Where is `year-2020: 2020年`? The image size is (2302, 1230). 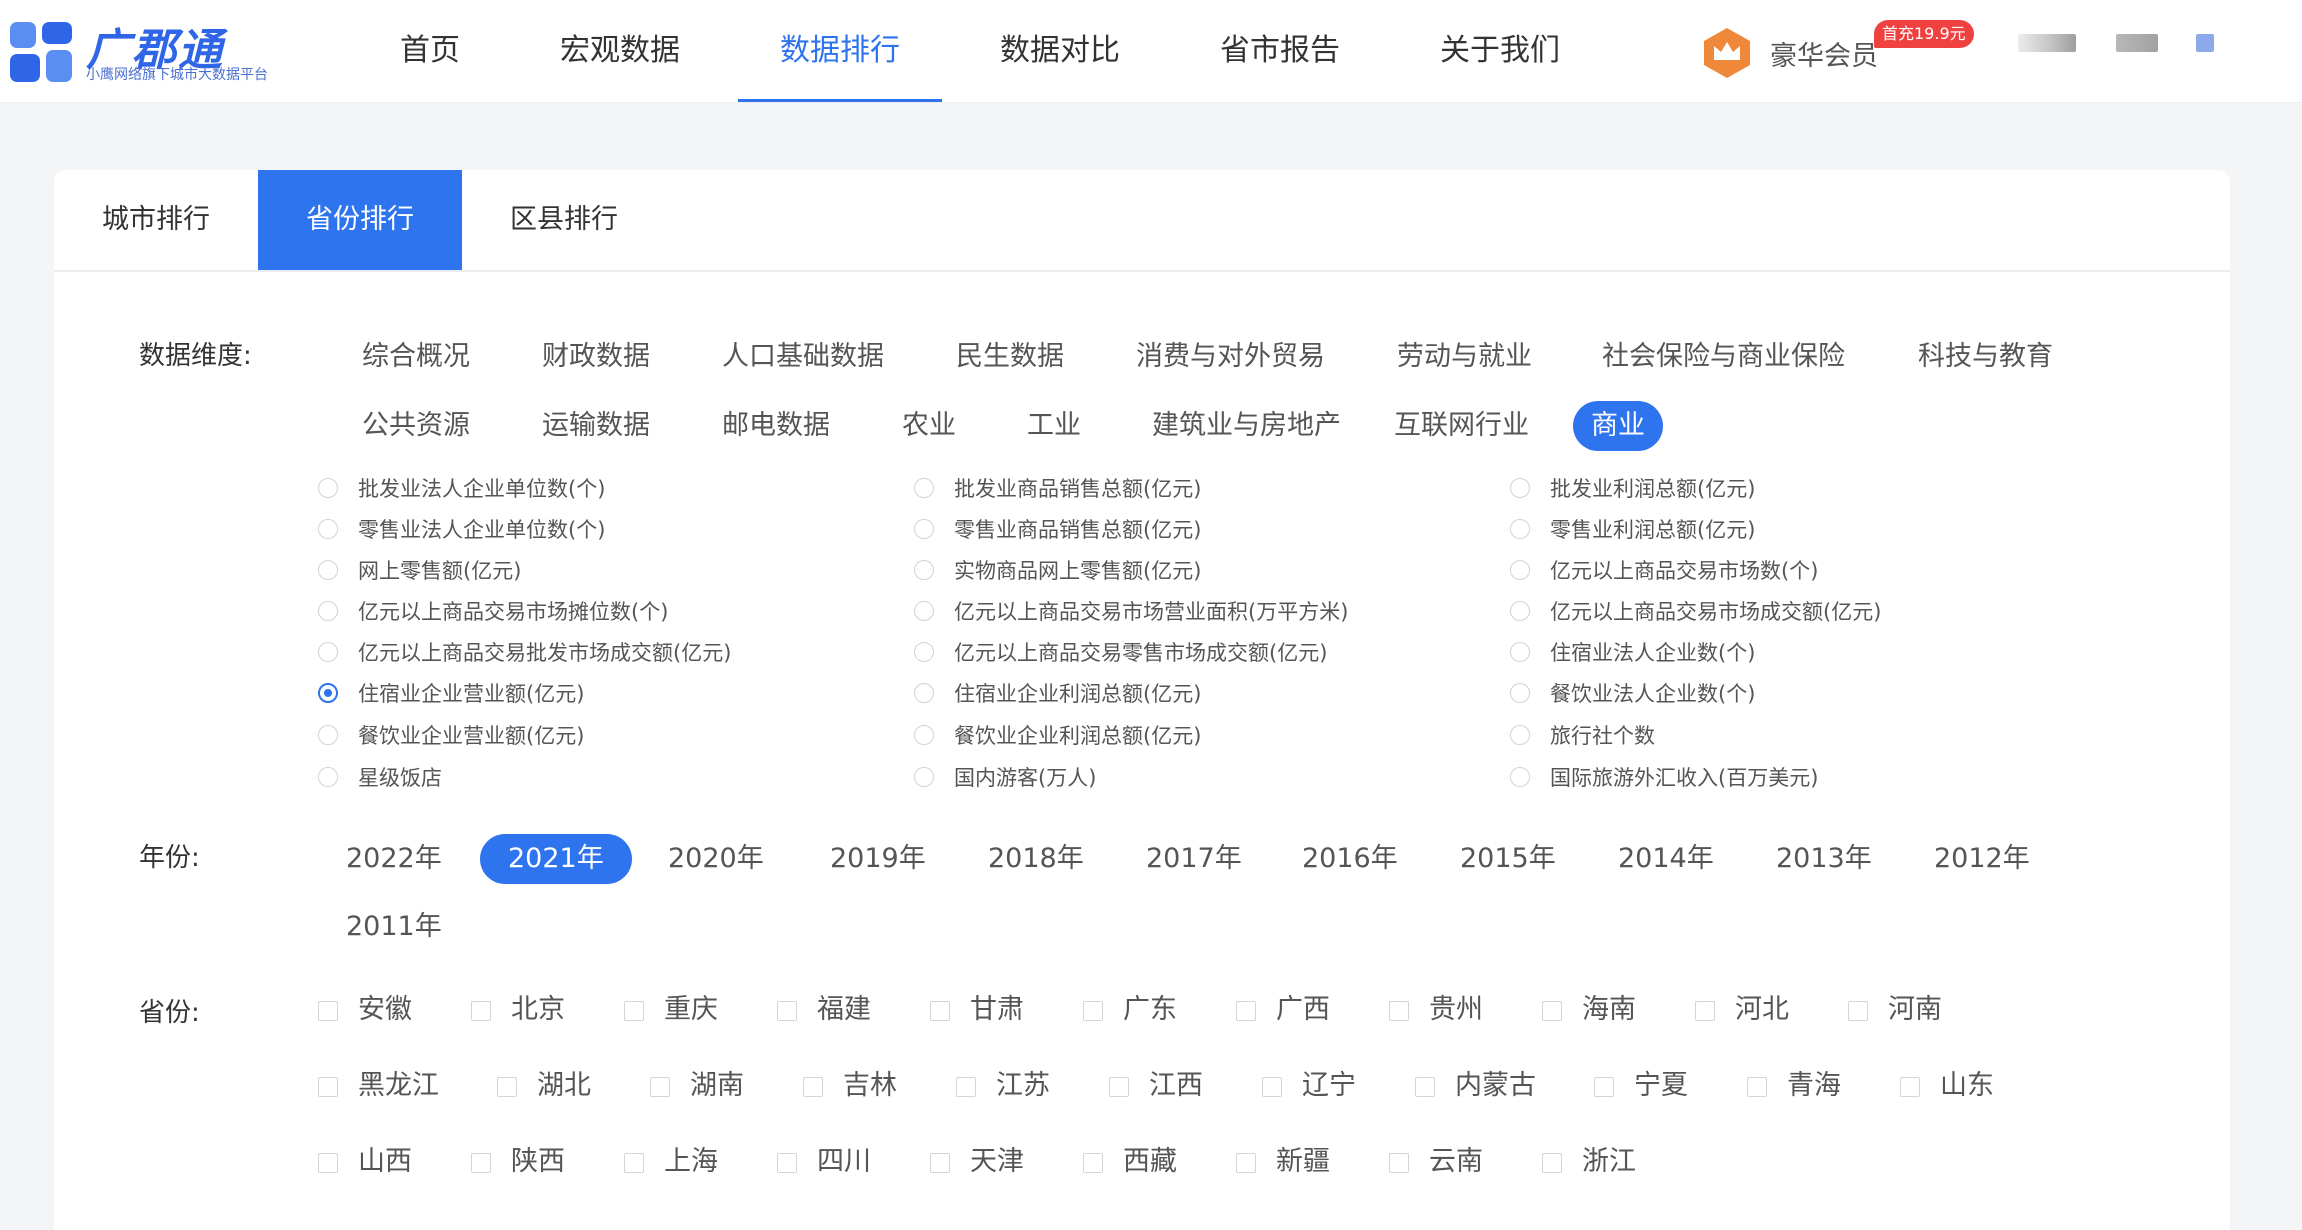
year-2020: 2020年 is located at coordinates (716, 859).